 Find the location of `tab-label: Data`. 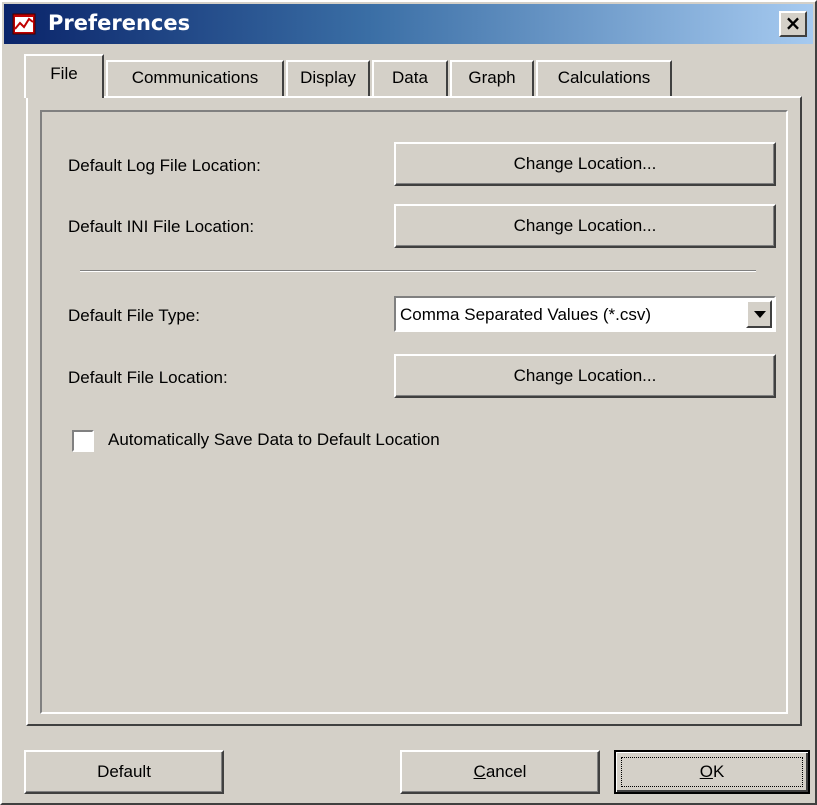

tab-label: Data is located at coordinates (410, 77).